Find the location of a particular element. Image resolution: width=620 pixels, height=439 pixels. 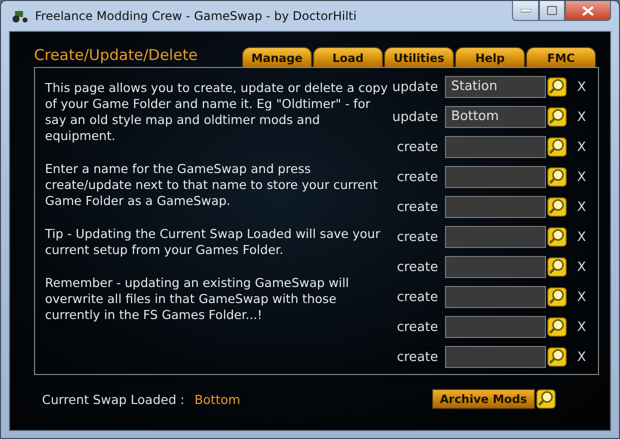

maximize-icon is located at coordinates (552, 10).